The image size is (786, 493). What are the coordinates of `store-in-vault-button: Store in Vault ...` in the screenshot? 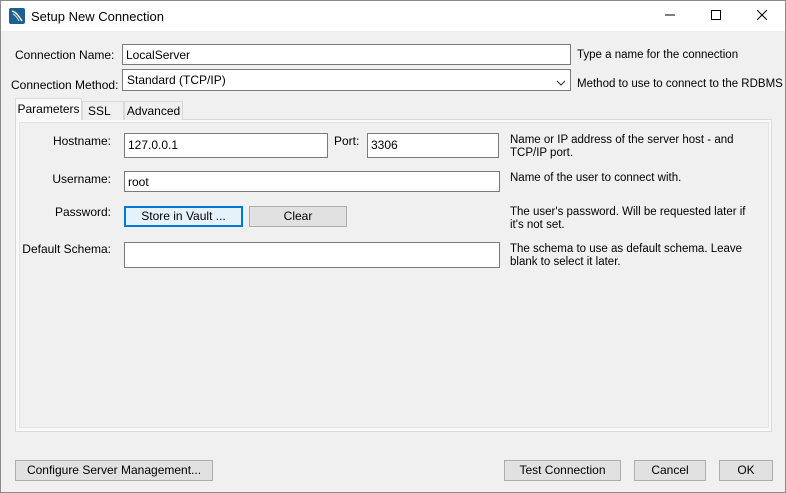 It's located at (183, 216).